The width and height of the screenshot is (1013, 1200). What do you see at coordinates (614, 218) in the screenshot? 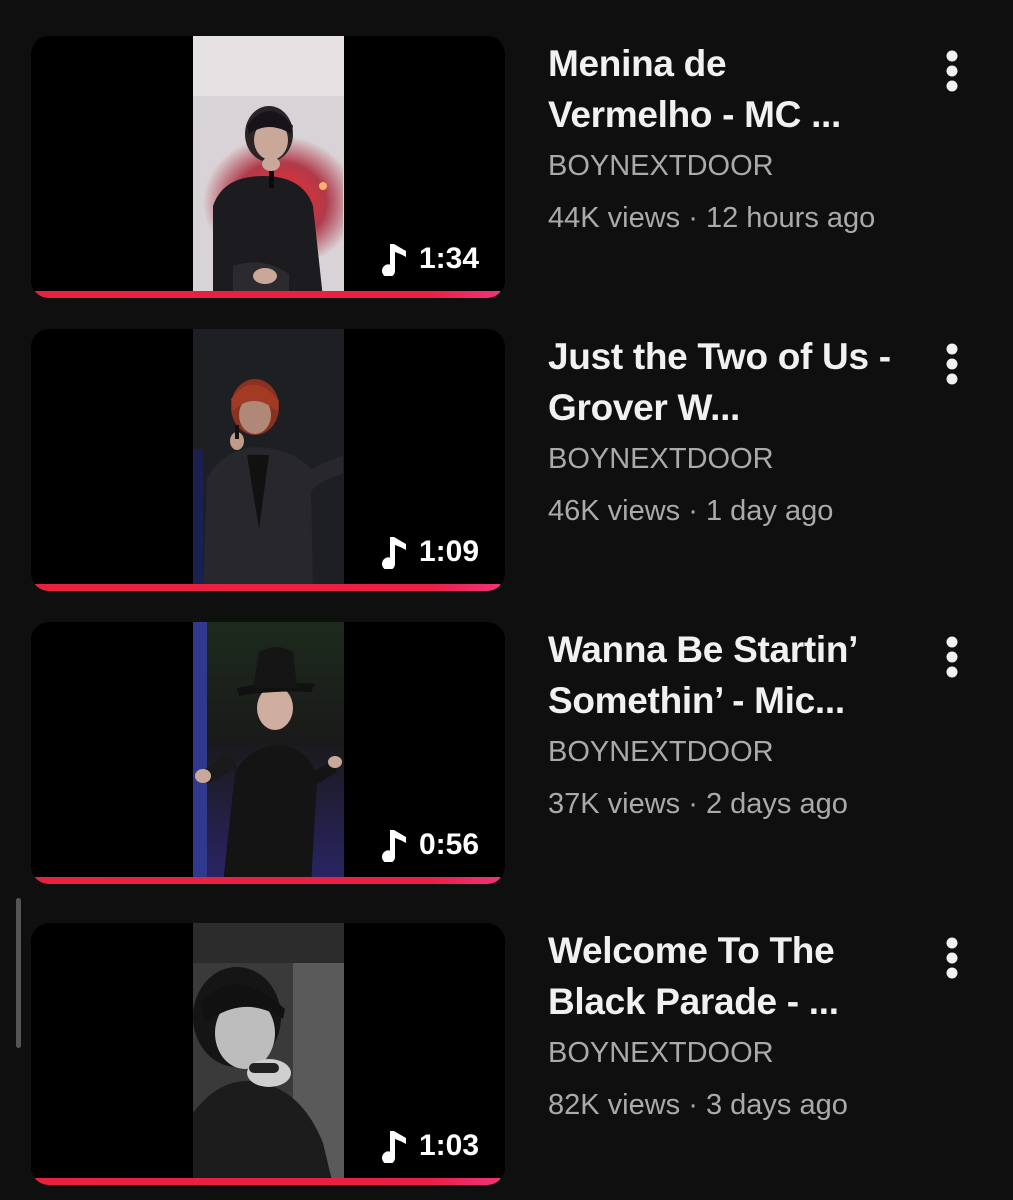
I see `view-count: 44K views` at bounding box center [614, 218].